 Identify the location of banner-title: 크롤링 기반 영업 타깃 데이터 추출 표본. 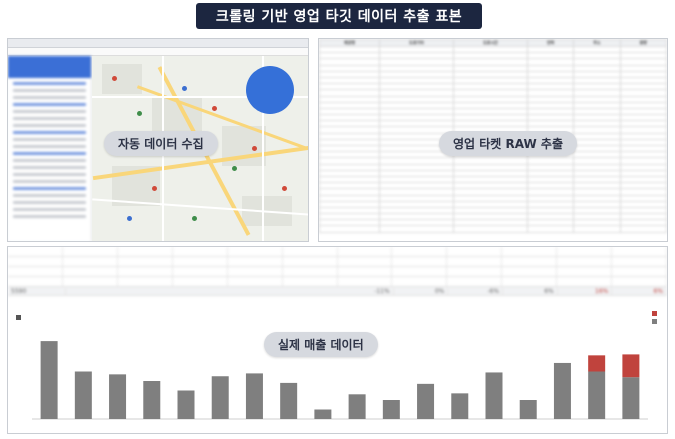
(339, 17).